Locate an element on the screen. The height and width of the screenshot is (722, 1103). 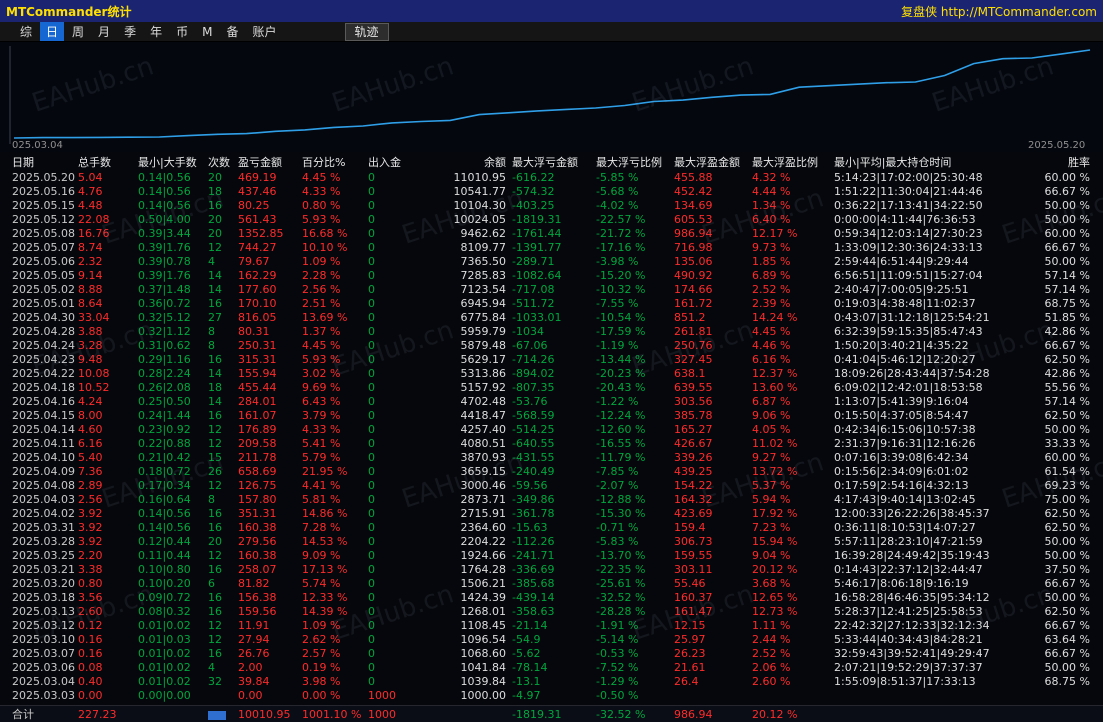
cell-总手数: 0.08 is located at coordinates (90, 667).